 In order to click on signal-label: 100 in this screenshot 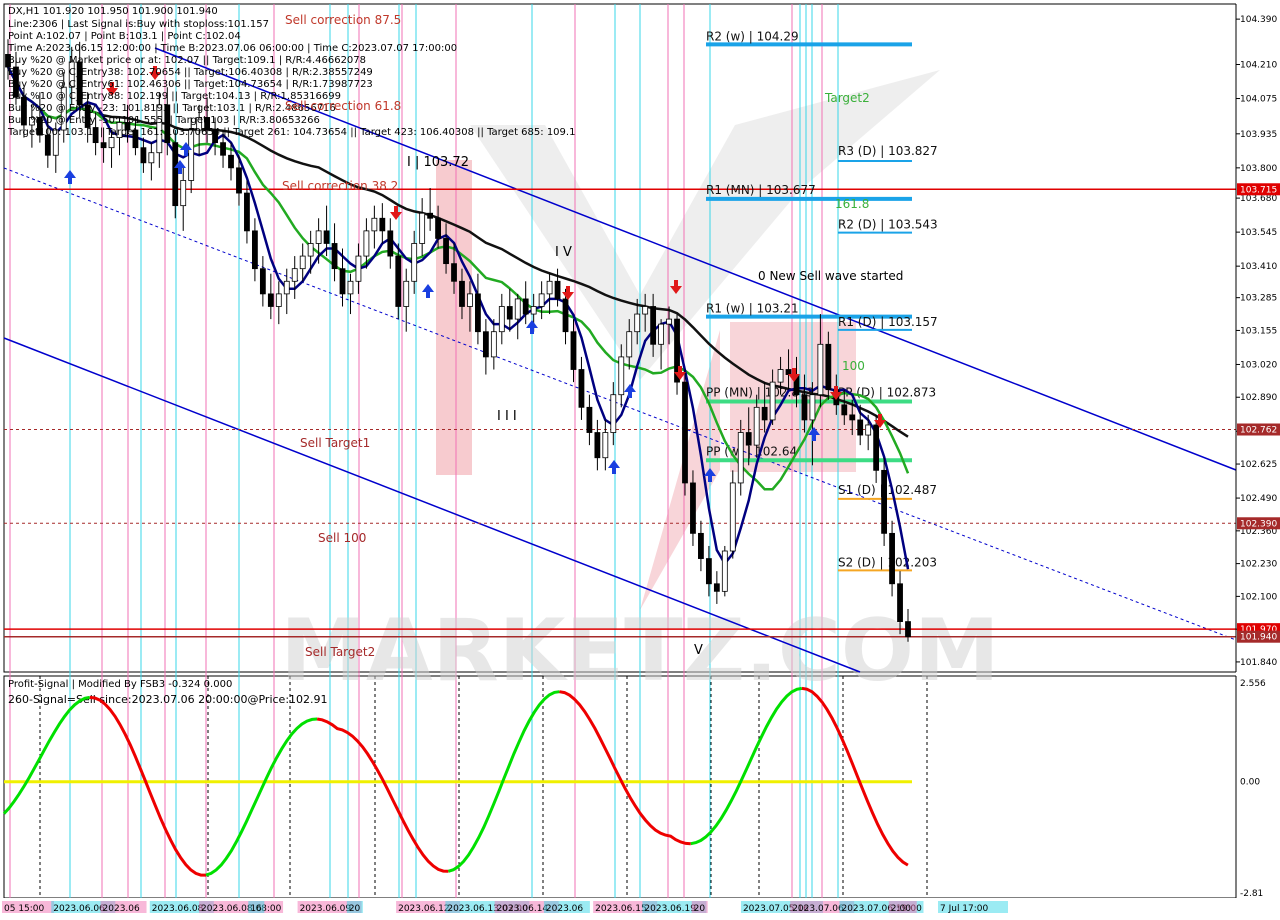, I will do `click(853, 366)`.